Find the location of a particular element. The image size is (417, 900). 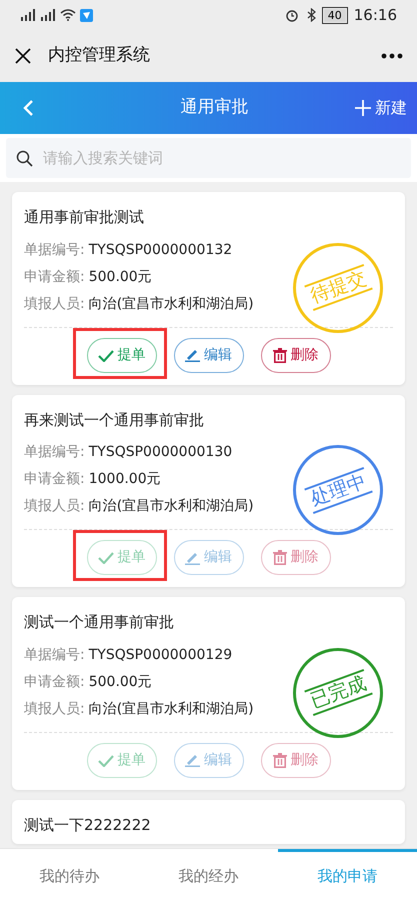

field-value: TYSQSP0000000129 is located at coordinates (160, 654).